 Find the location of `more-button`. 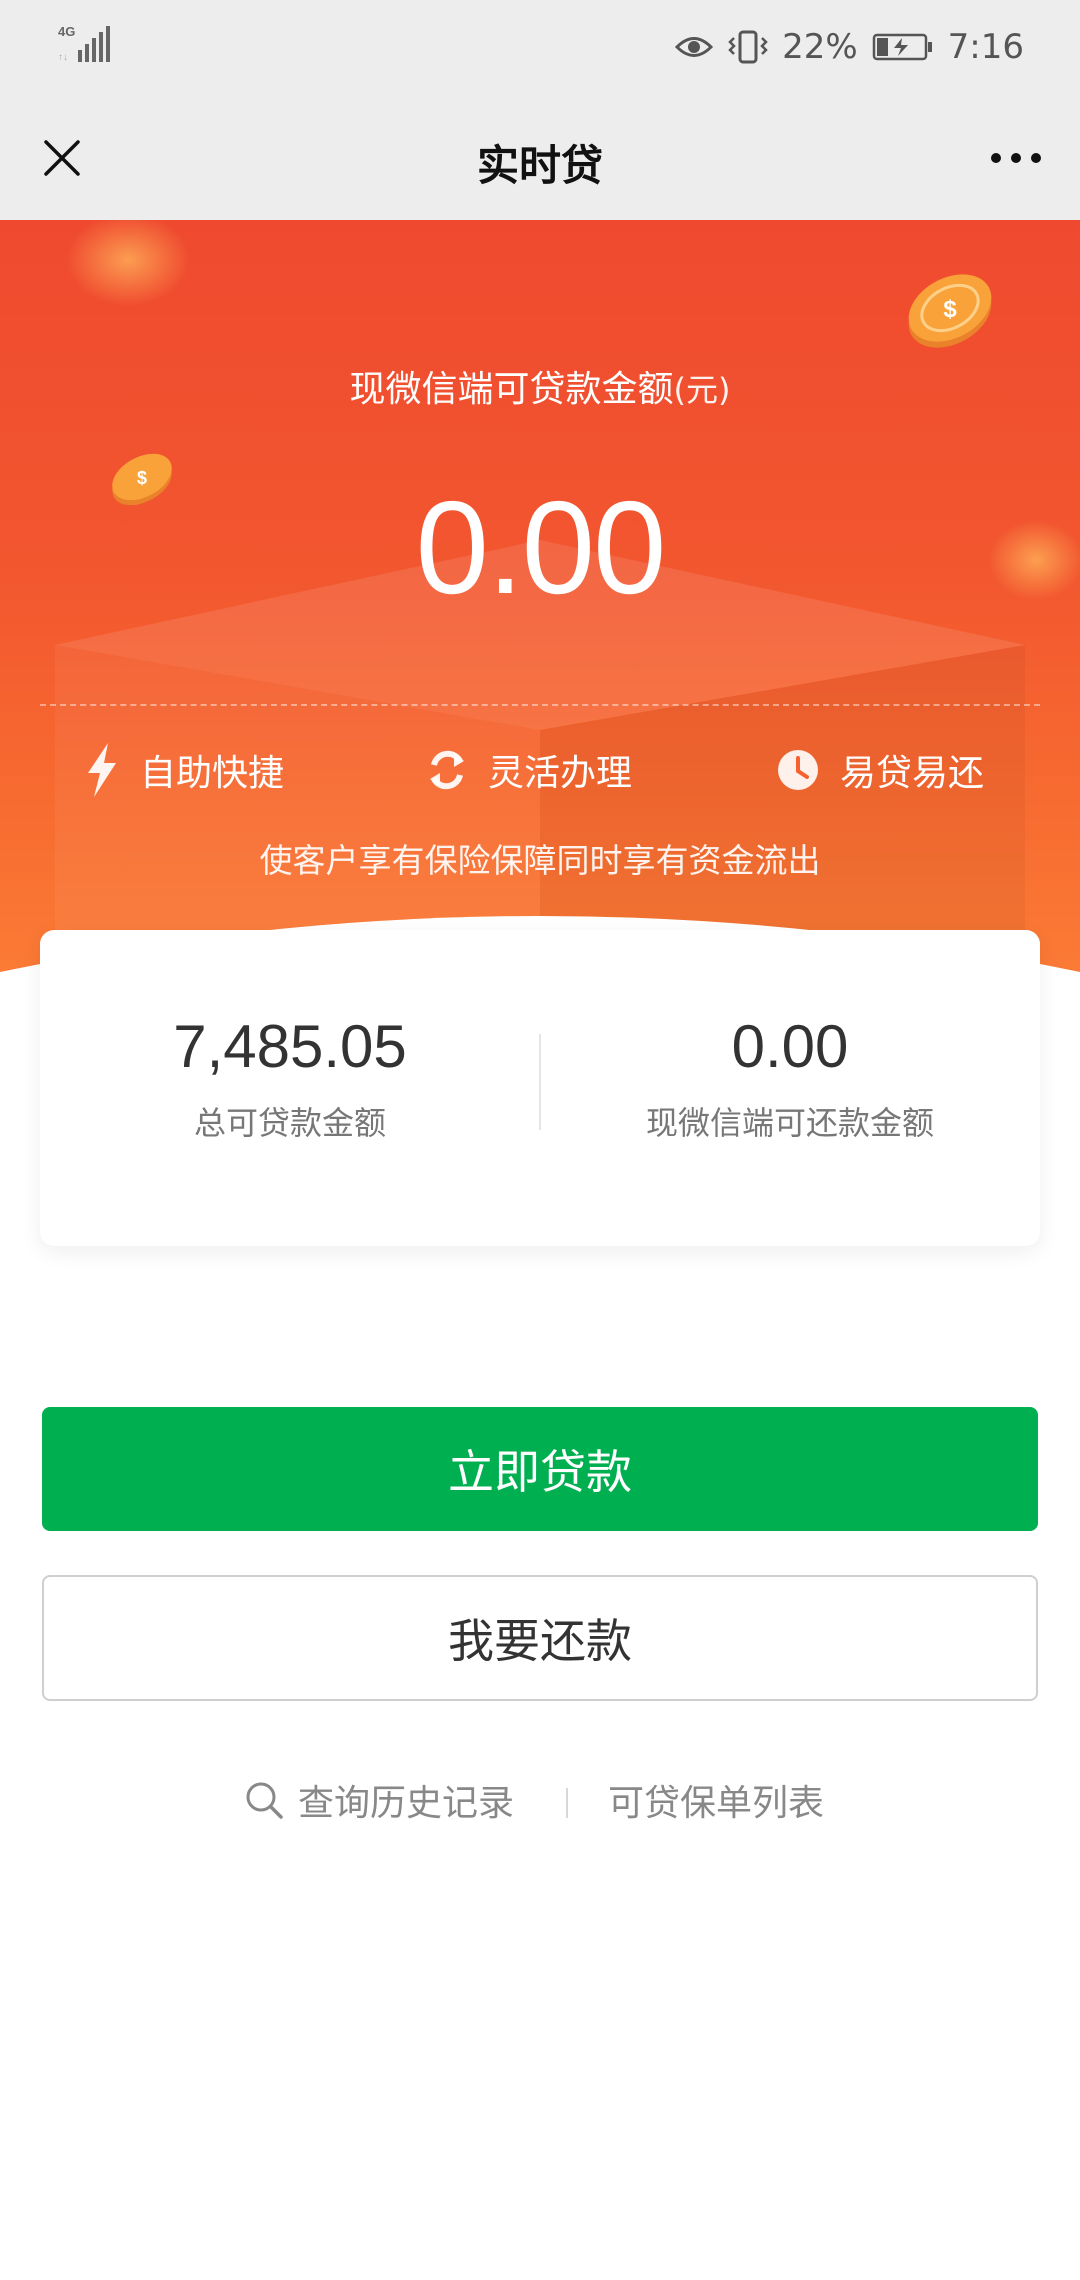

more-button is located at coordinates (1016, 158).